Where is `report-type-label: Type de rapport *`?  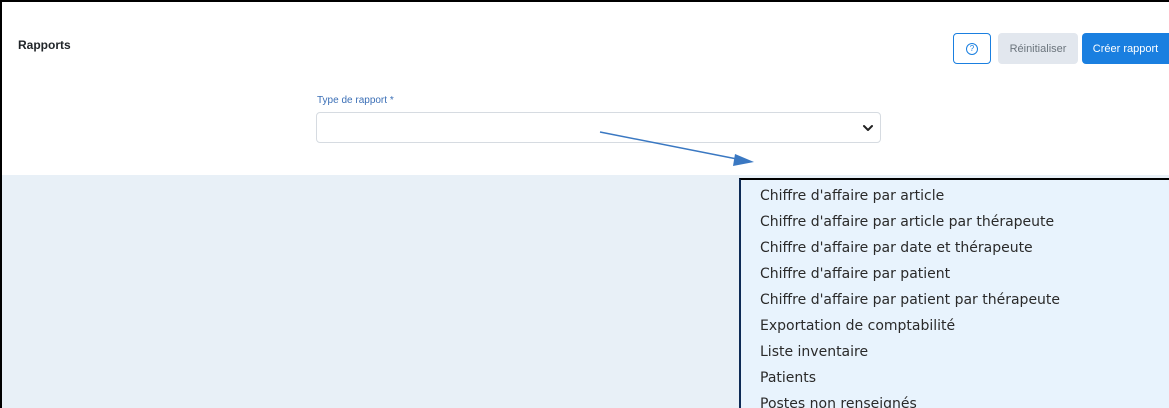 report-type-label: Type de rapport * is located at coordinates (355, 100).